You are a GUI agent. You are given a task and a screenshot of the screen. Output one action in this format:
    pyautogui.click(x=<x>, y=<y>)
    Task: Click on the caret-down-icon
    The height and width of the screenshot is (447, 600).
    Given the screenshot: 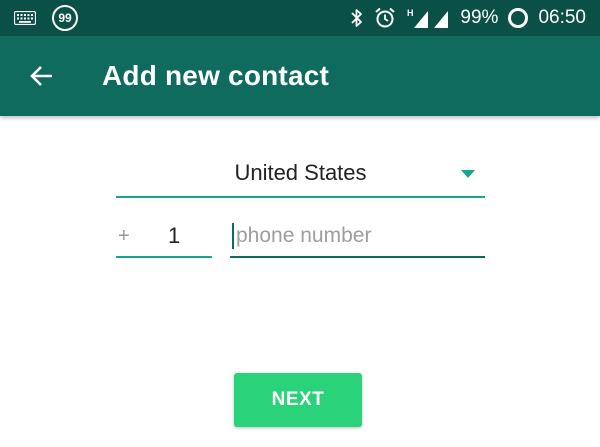 What is the action you would take?
    pyautogui.click(x=468, y=174)
    